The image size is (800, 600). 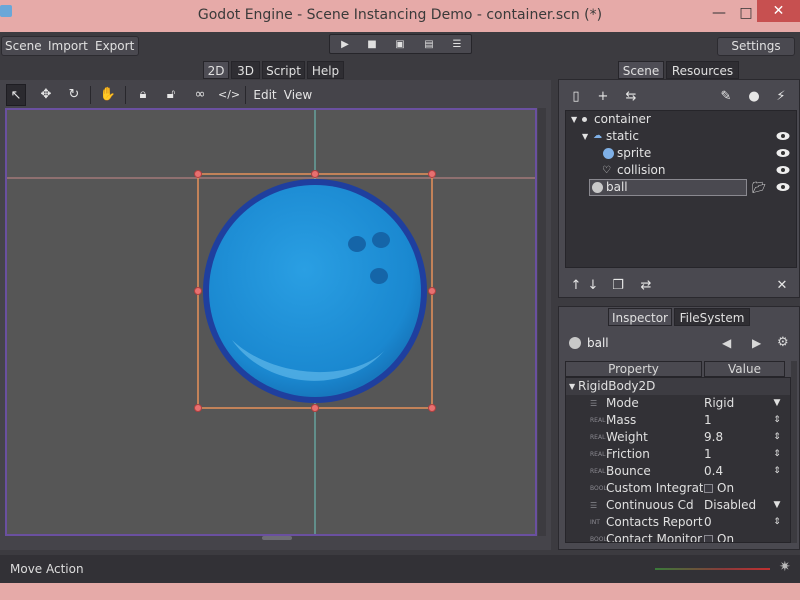 I want to click on ungroup-icon: </>, so click(x=229, y=95).